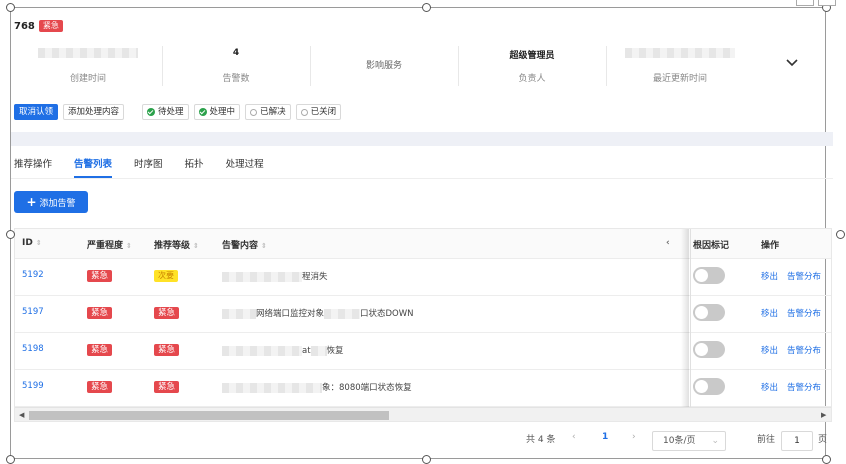  What do you see at coordinates (93, 167) in the screenshot?
I see `tab-alert-list: 告警列表` at bounding box center [93, 167].